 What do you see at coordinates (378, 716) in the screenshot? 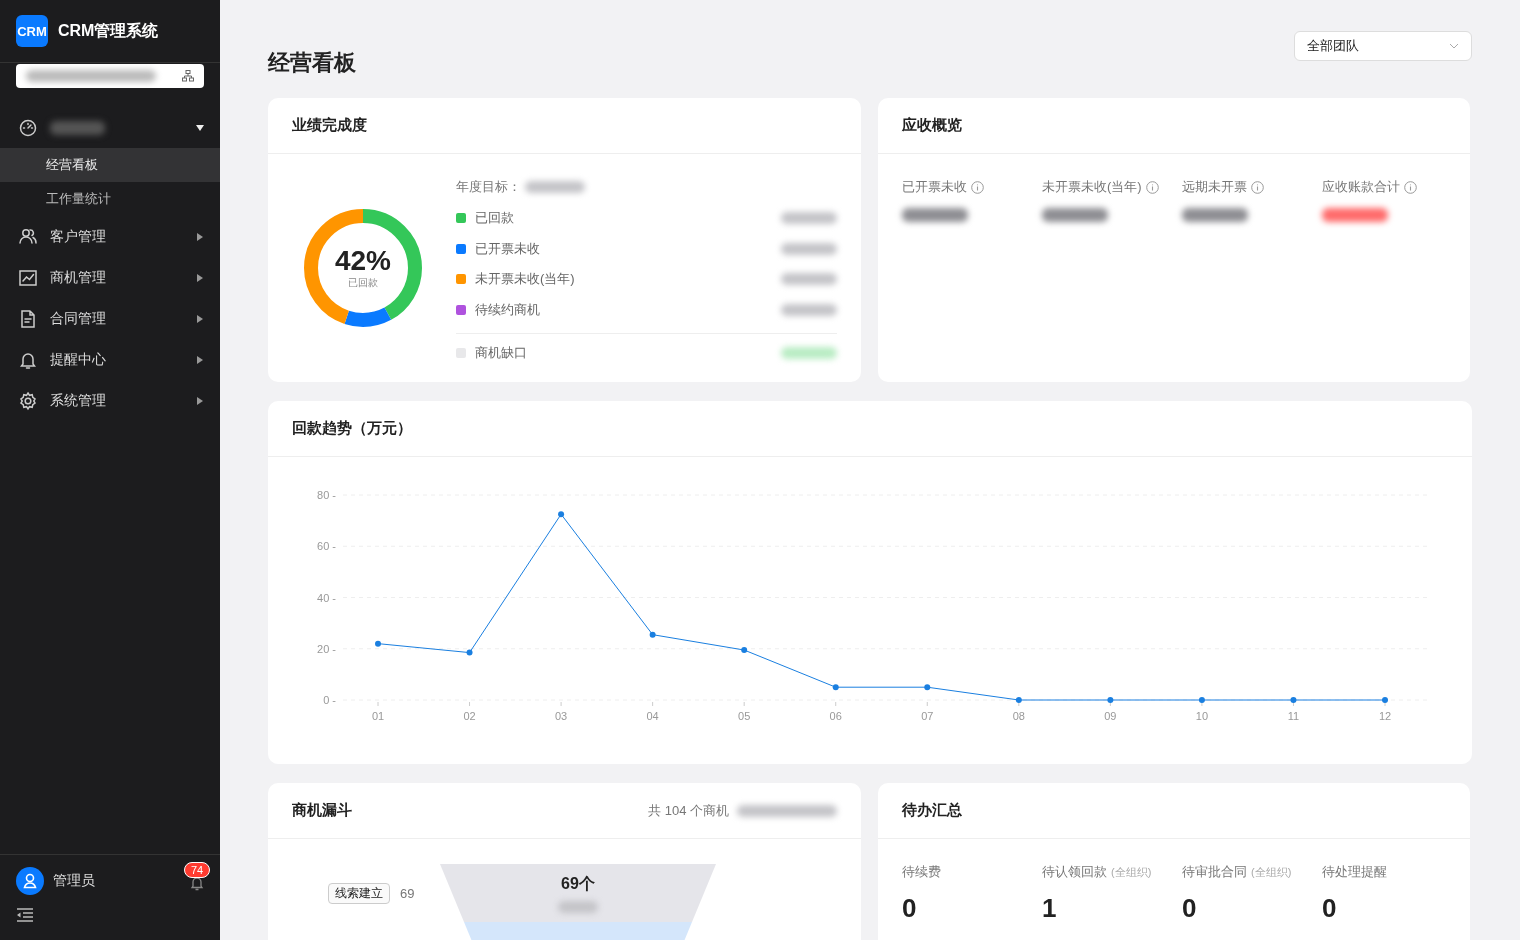
I see `x-tick-label: 01` at bounding box center [378, 716].